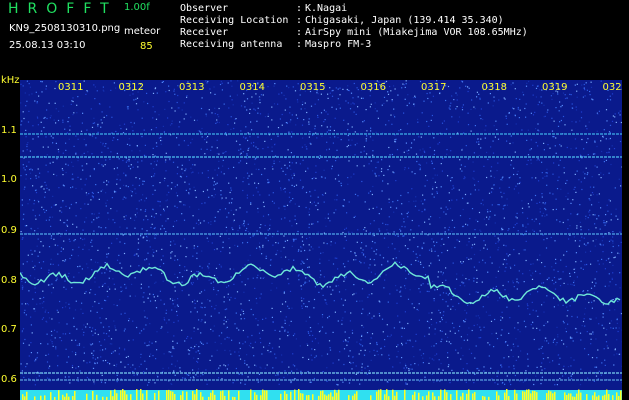 Image resolution: width=629 pixels, height=400 pixels. Describe the element at coordinates (70, 87) in the screenshot. I see `x-tick-label: 0311` at that location.